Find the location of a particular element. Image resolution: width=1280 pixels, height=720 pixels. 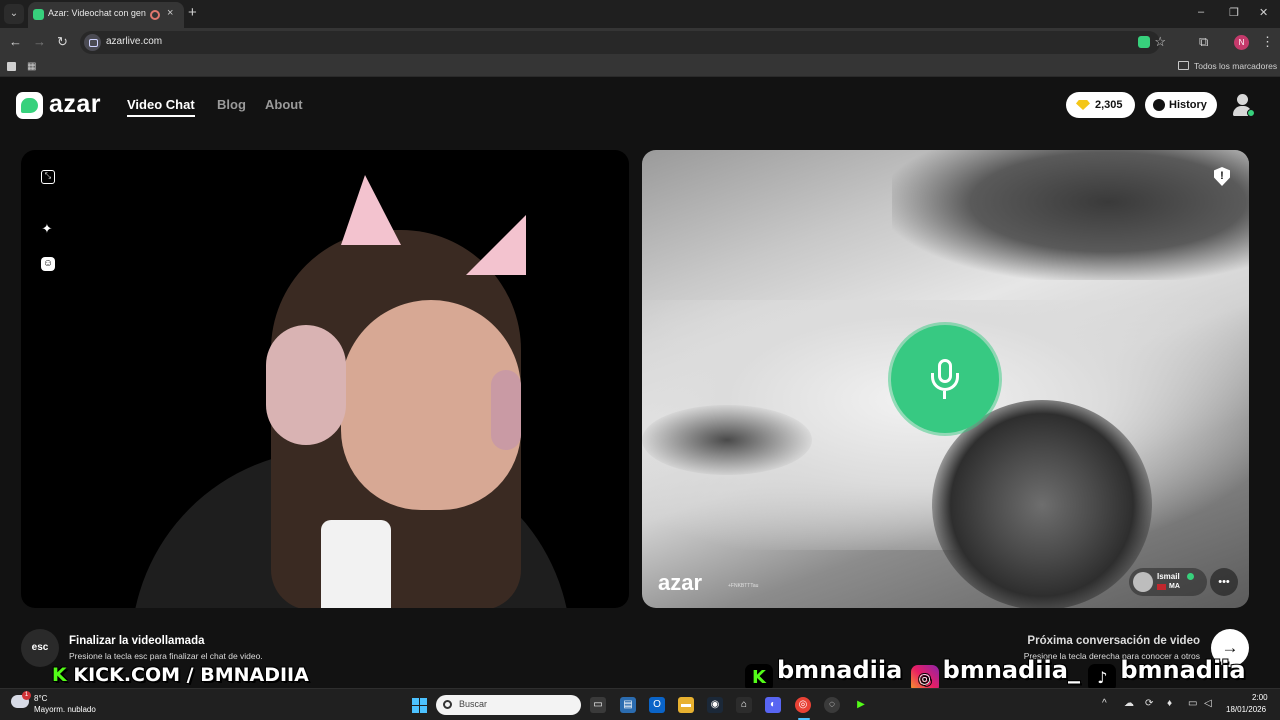

tab-search-chevron-icon: ⌄ is located at coordinates (14, 14).